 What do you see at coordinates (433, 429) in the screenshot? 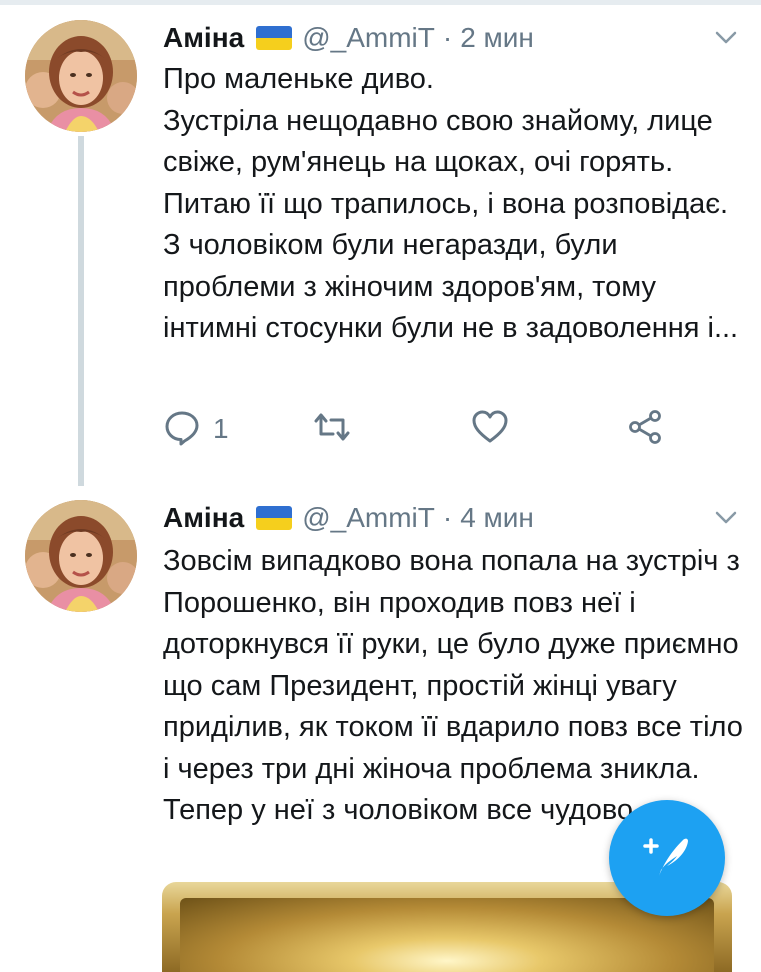
I see `tweet-actions: 1` at bounding box center [433, 429].